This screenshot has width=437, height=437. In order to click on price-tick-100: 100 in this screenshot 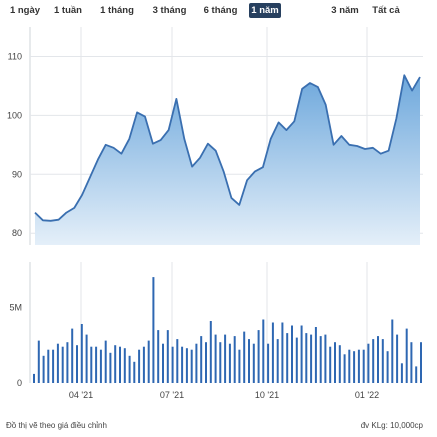, I will do `click(14, 115)`.